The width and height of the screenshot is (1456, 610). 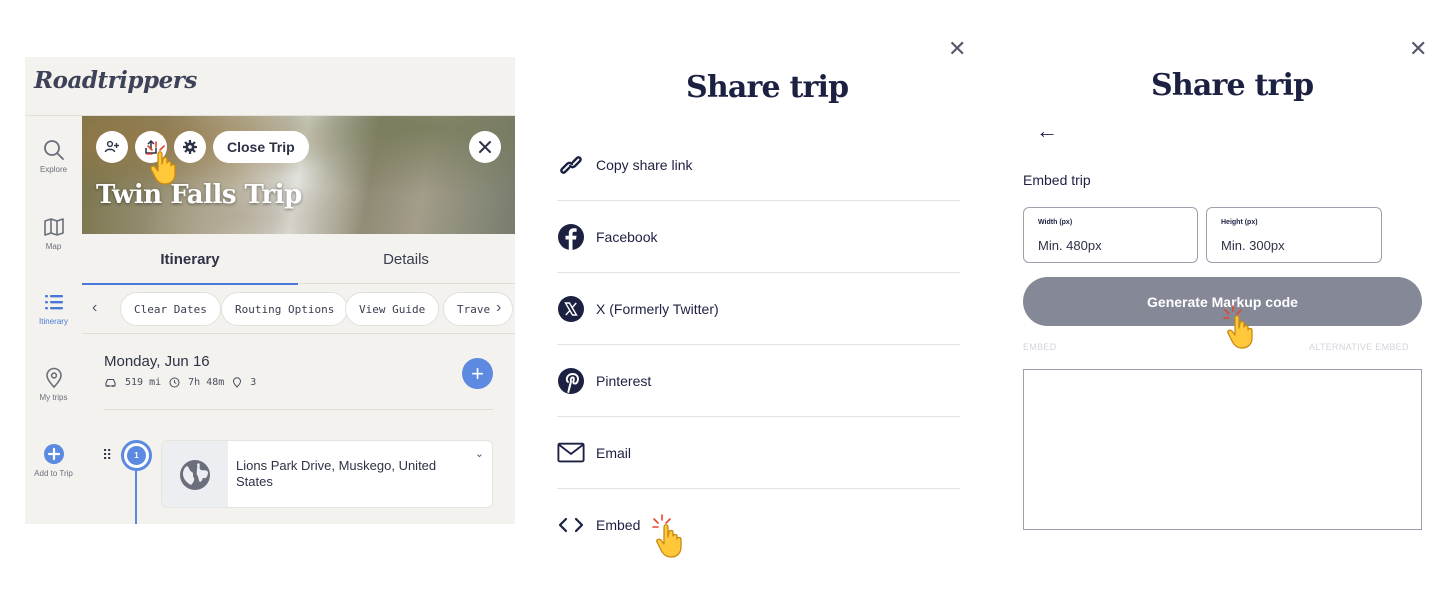 What do you see at coordinates (614, 452) in the screenshot?
I see `option-label: Email` at bounding box center [614, 452].